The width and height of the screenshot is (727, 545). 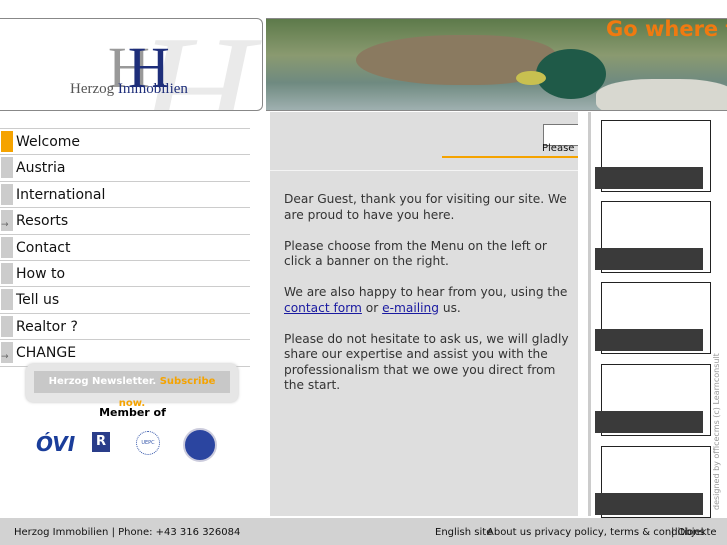 I want to click on uepc-logo: UEPC, so click(x=148, y=443).